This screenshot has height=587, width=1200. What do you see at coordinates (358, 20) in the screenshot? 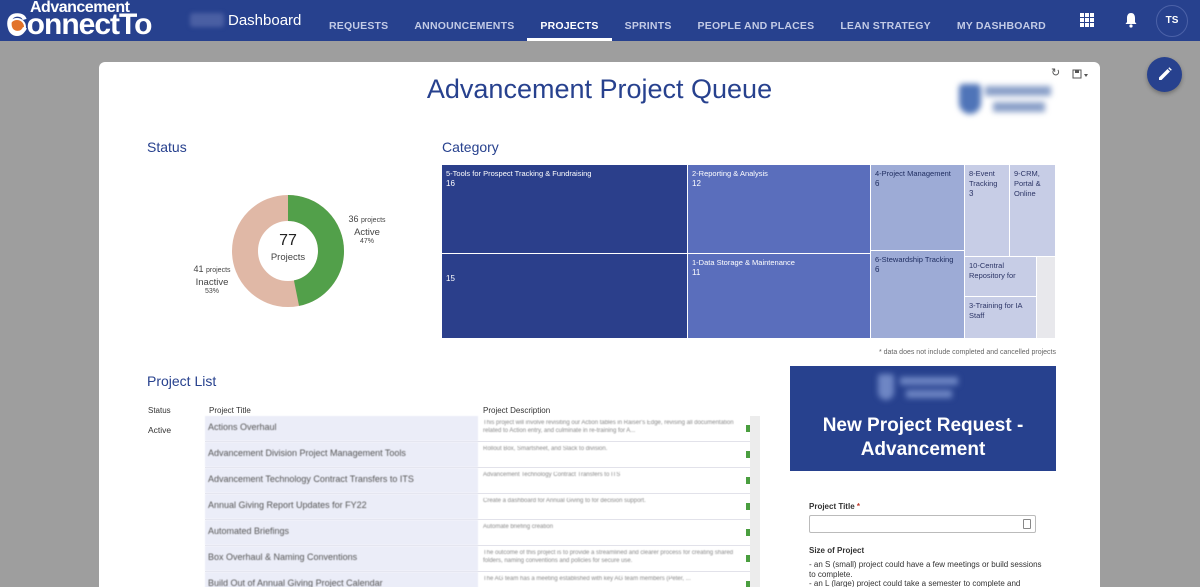
I see `nav-requests: REQUESTS` at bounding box center [358, 20].